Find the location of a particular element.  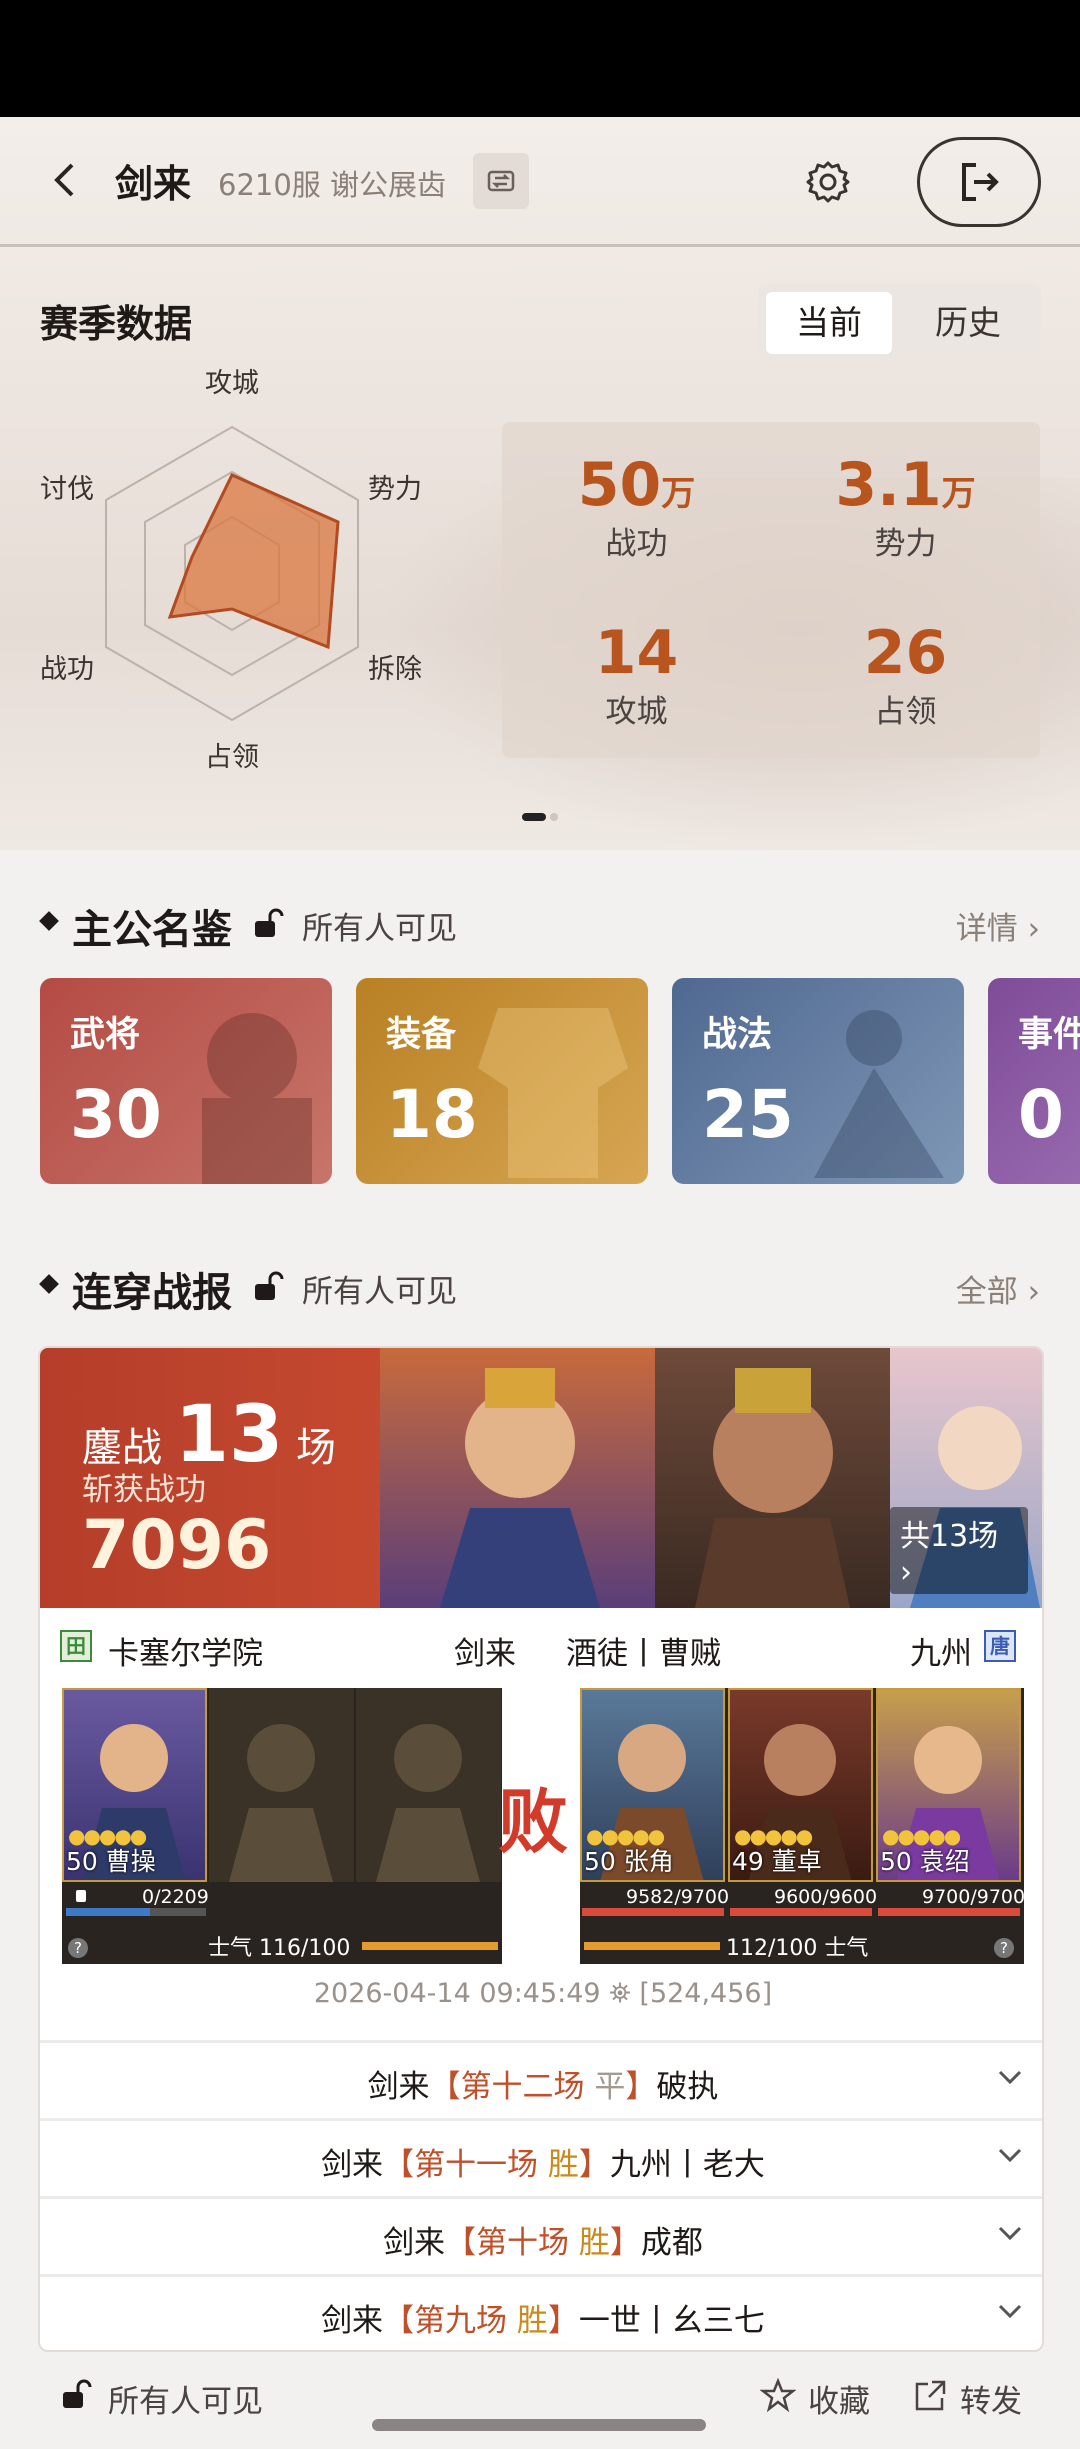

codex-more-link: 详情 › is located at coordinates (998, 925).